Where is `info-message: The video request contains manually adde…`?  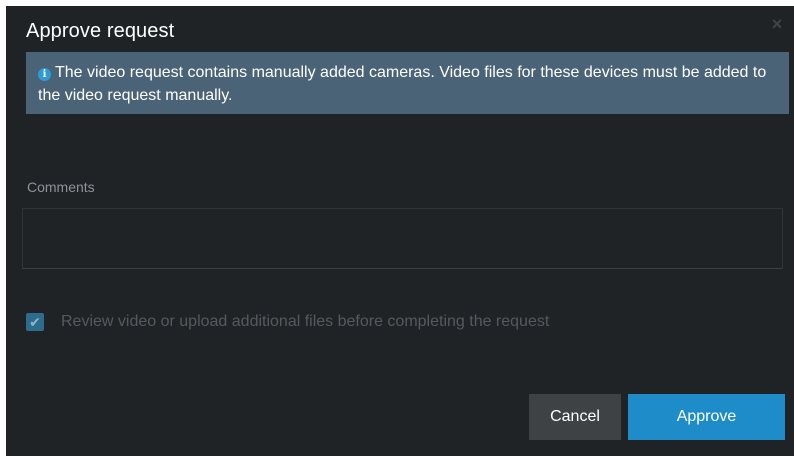
info-message: The video request contains manually adde… is located at coordinates (402, 84).